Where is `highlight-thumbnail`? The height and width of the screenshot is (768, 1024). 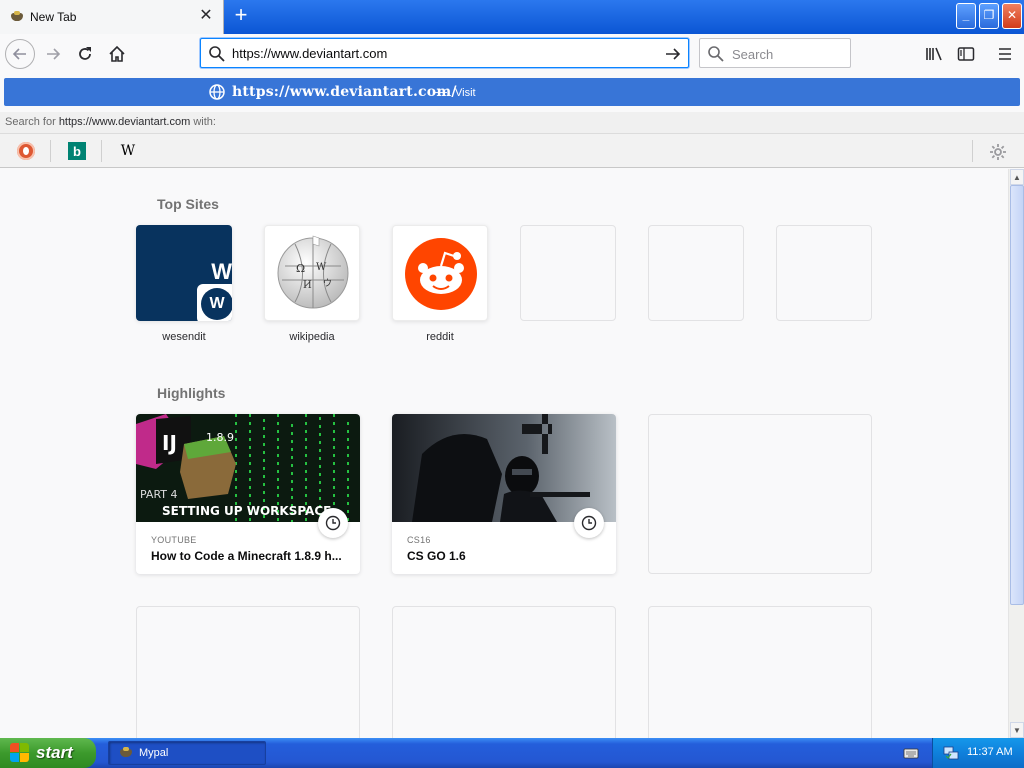 highlight-thumbnail is located at coordinates (504, 468).